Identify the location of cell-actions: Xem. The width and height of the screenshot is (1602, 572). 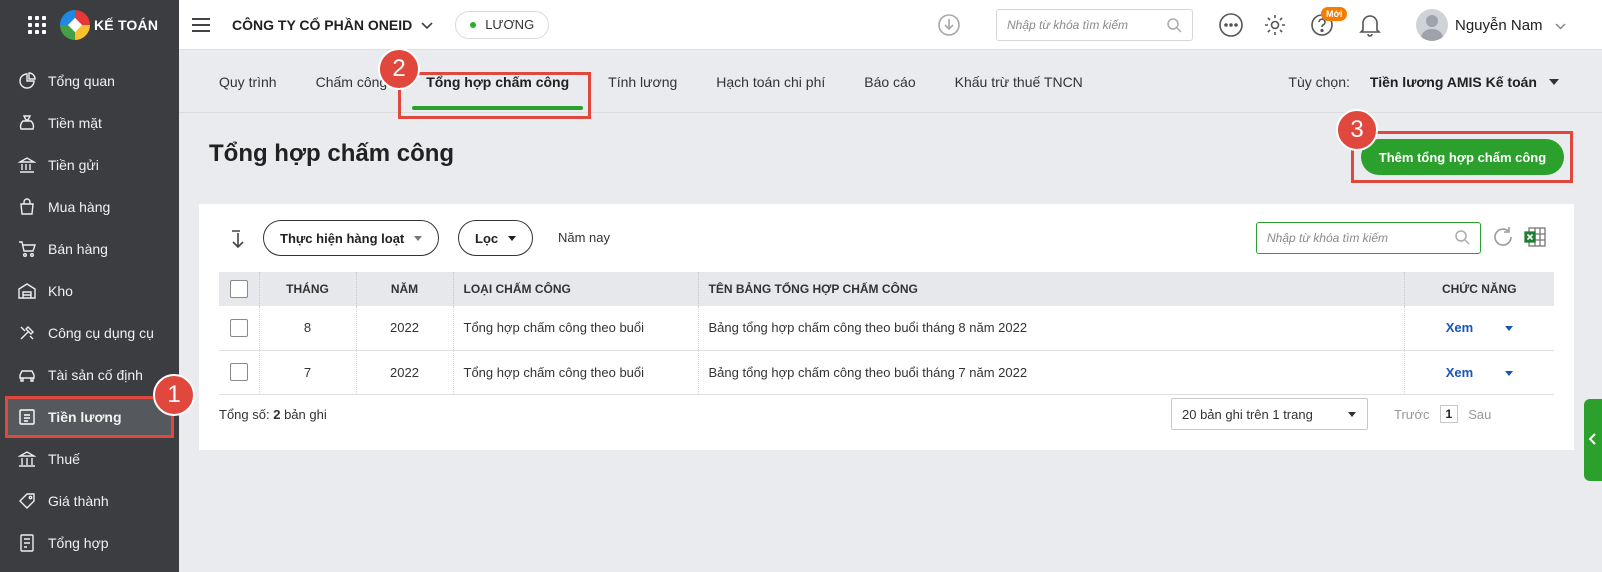
(1479, 372).